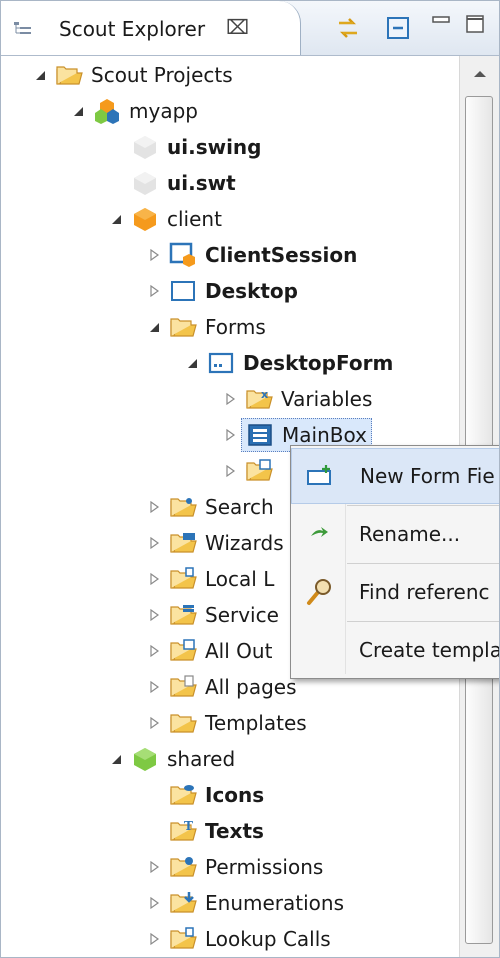  I want to click on permissions-folder-icon, so click(183, 867).